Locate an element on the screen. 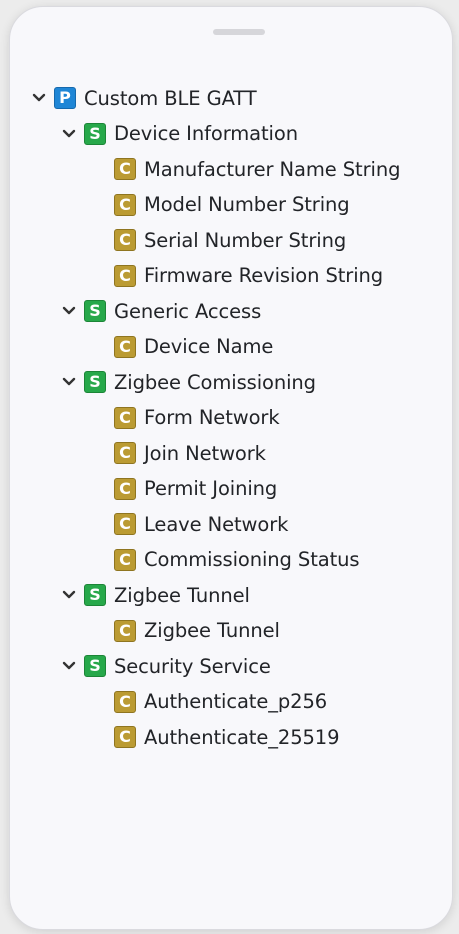 The height and width of the screenshot is (934, 459). tree-node-service: S Generic Access is located at coordinates (160, 311).